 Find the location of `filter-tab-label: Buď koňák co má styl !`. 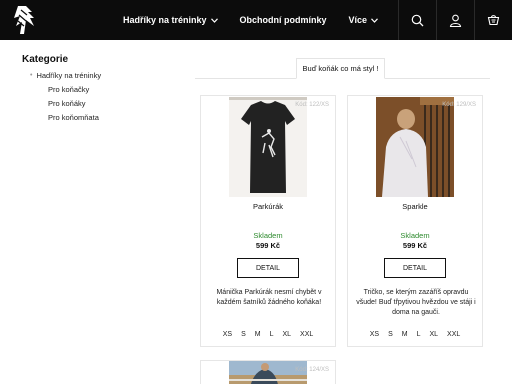

filter-tab-label: Buď koňák co má styl ! is located at coordinates (340, 68).